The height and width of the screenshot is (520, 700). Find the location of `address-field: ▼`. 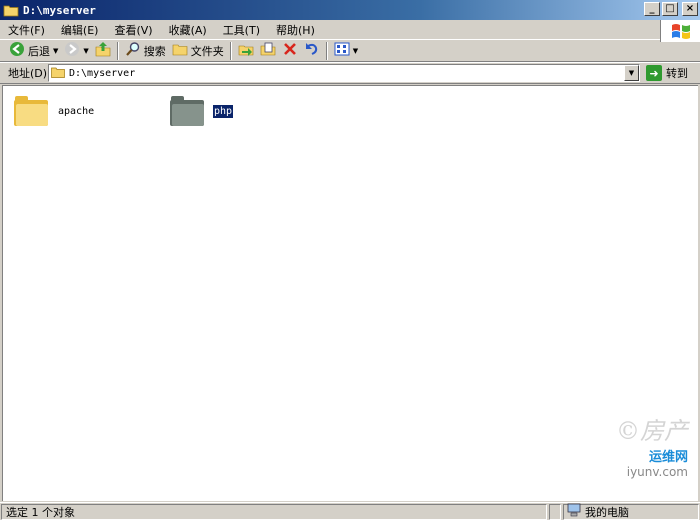

address-field: ▼ is located at coordinates (344, 73).